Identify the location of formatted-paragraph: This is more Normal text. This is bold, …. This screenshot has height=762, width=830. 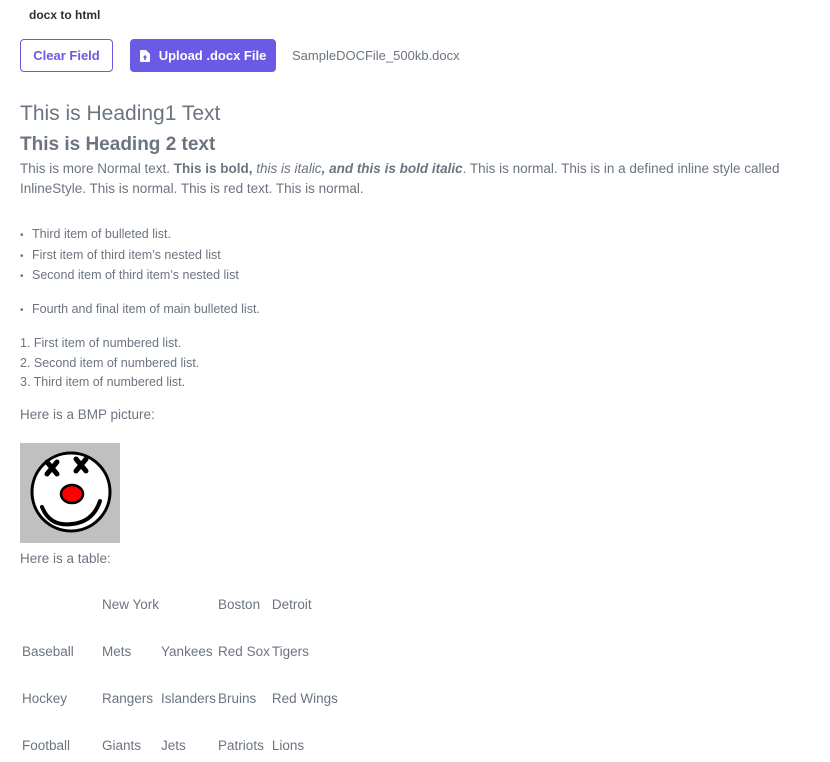
(415, 179).